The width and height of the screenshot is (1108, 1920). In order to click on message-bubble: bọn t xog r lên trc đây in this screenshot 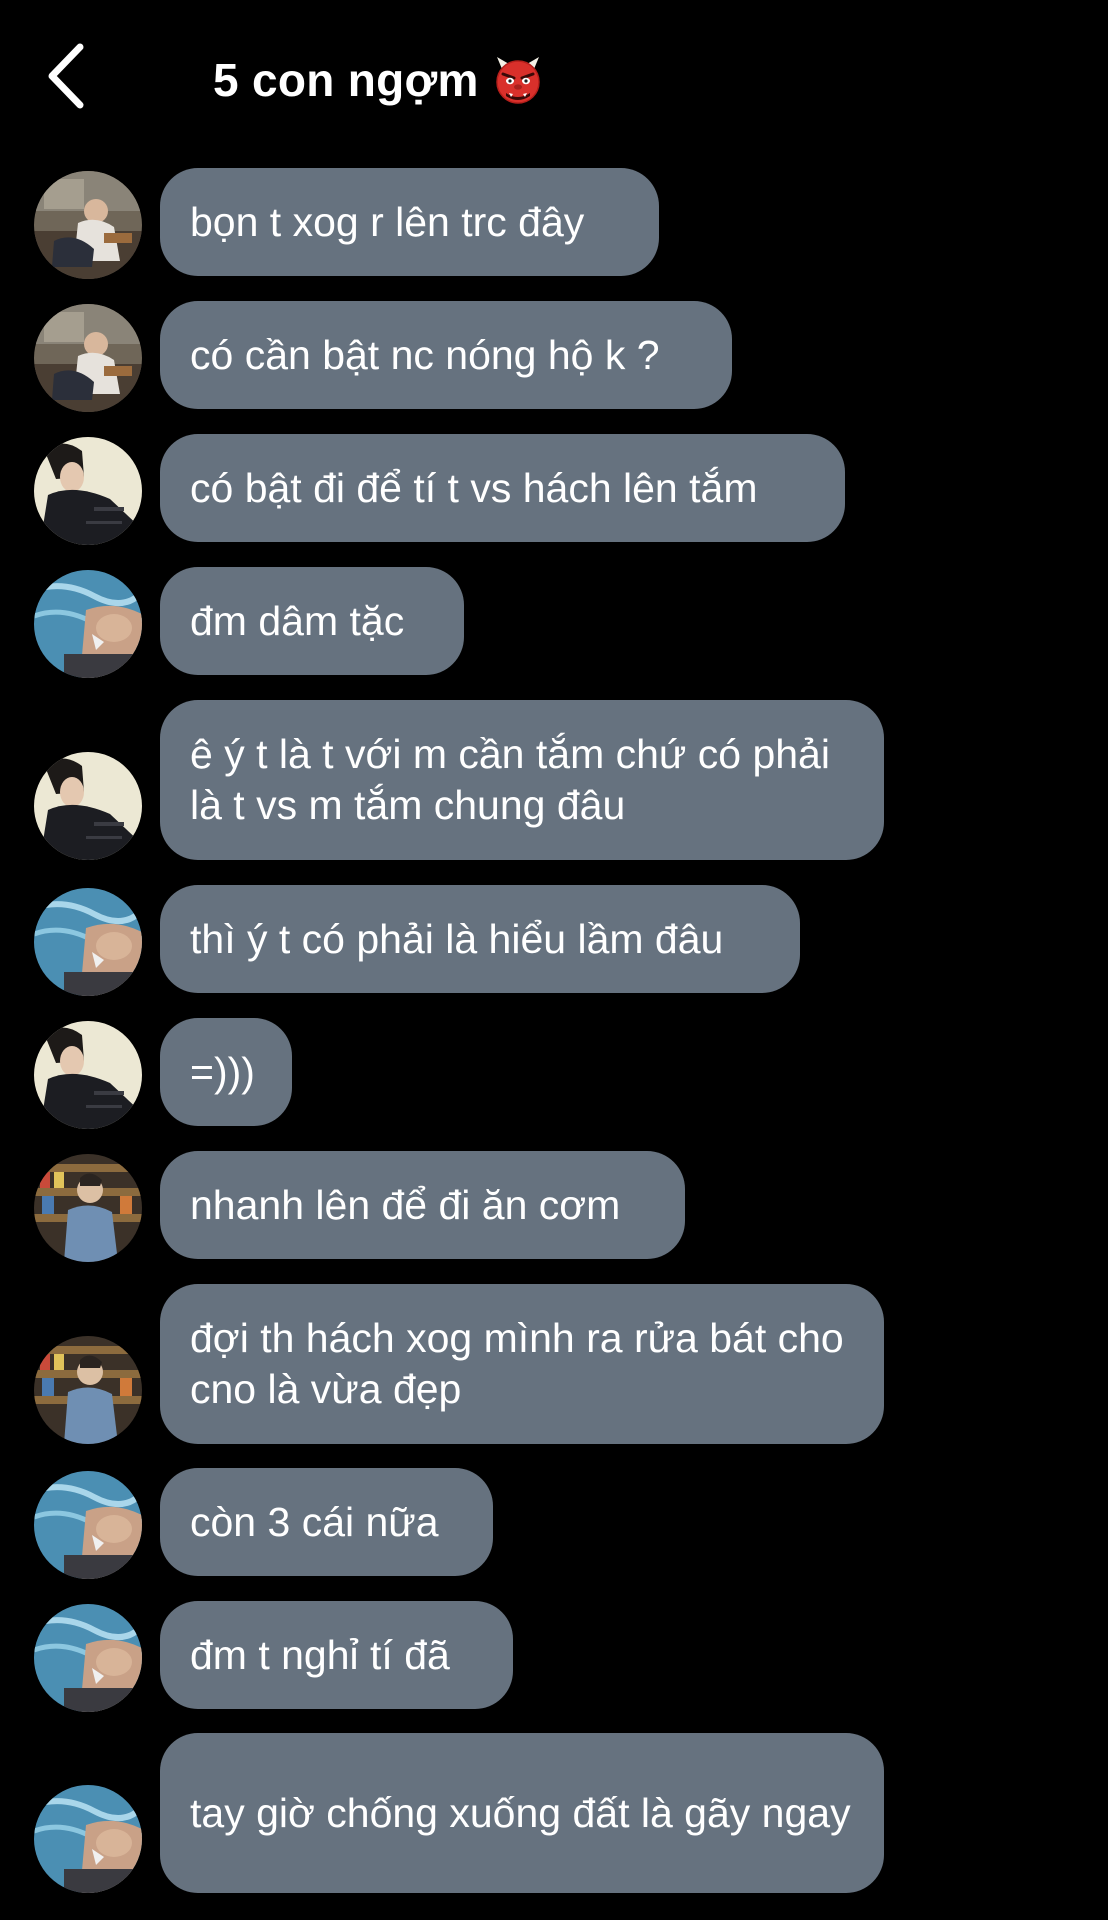, I will do `click(409, 222)`.